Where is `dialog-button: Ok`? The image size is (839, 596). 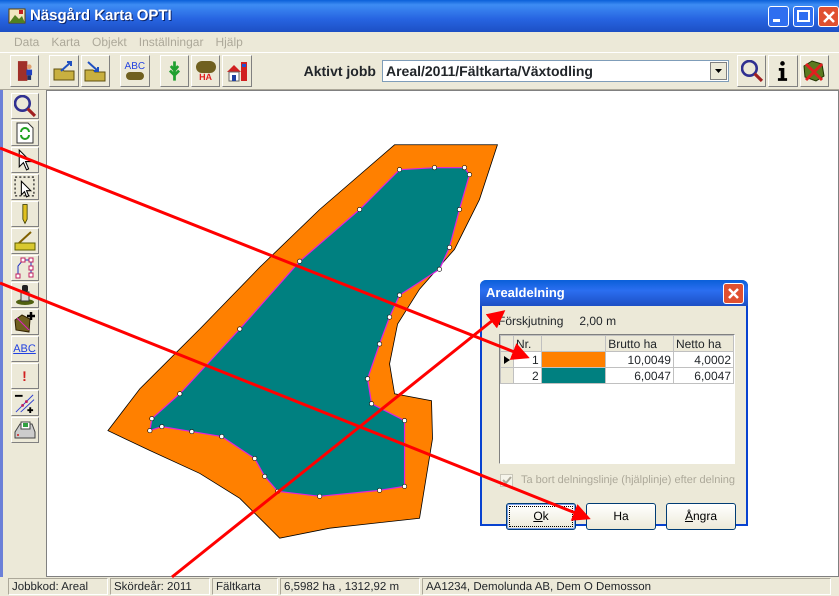 dialog-button: Ok is located at coordinates (541, 516).